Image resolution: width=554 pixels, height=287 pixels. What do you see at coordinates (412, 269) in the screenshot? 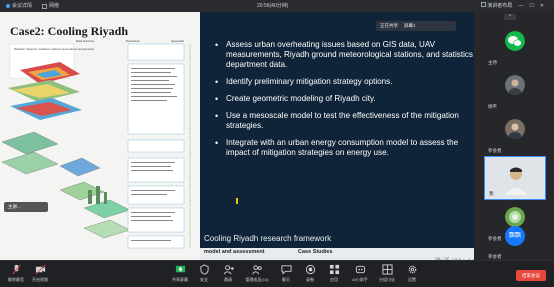
I see `gear-icon` at bounding box center [412, 269].